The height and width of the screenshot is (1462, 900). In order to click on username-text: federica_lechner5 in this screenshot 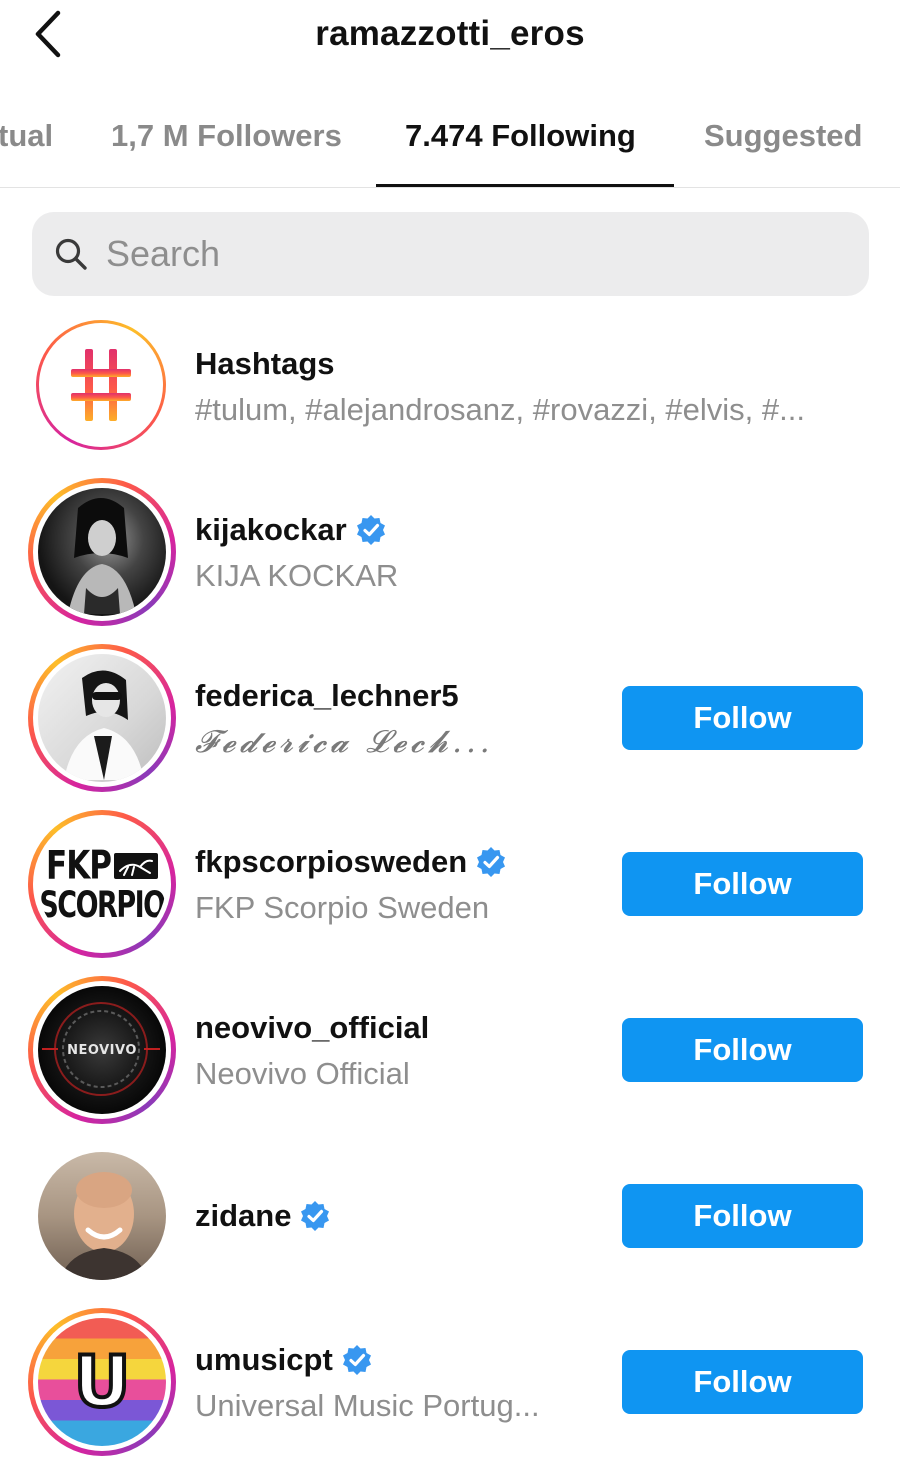, I will do `click(327, 695)`.